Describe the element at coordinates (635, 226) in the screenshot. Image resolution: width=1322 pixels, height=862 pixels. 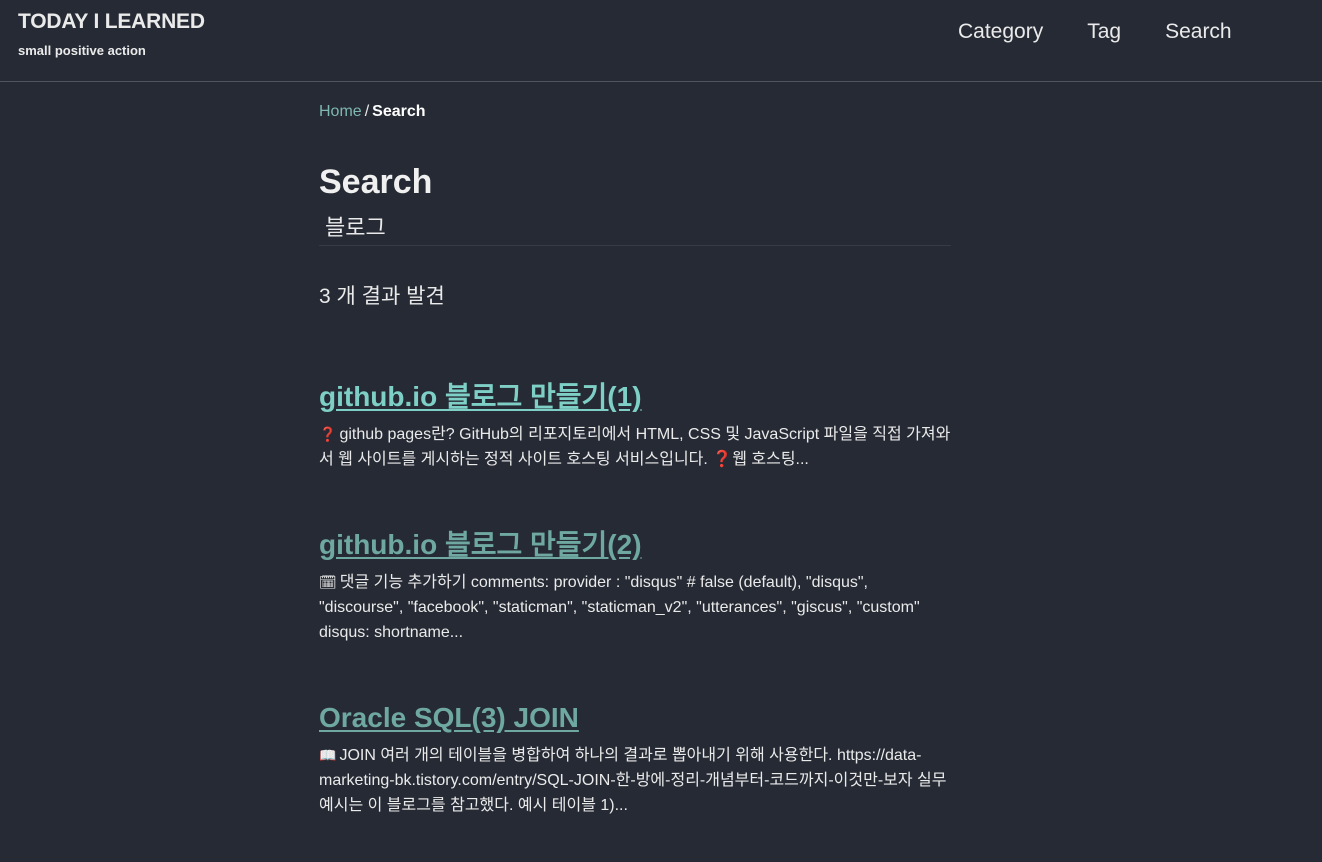
I see `search-input` at that location.